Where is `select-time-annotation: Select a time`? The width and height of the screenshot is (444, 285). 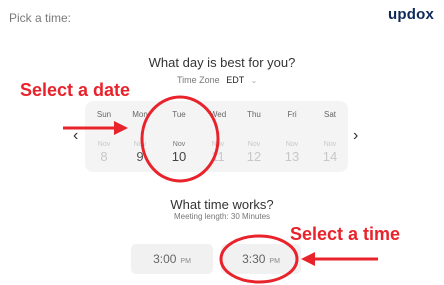
select-time-annotation: Select a time is located at coordinates (345, 234).